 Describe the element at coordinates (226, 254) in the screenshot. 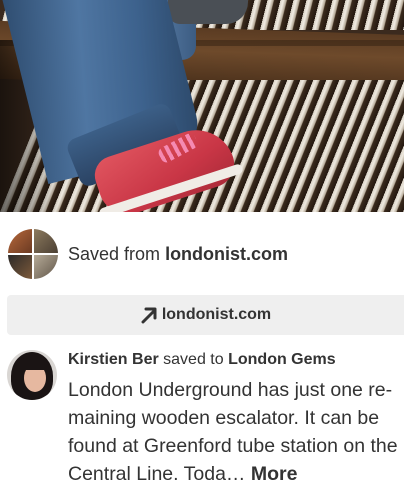

I see `saved-from-domain: londonist.com` at that location.